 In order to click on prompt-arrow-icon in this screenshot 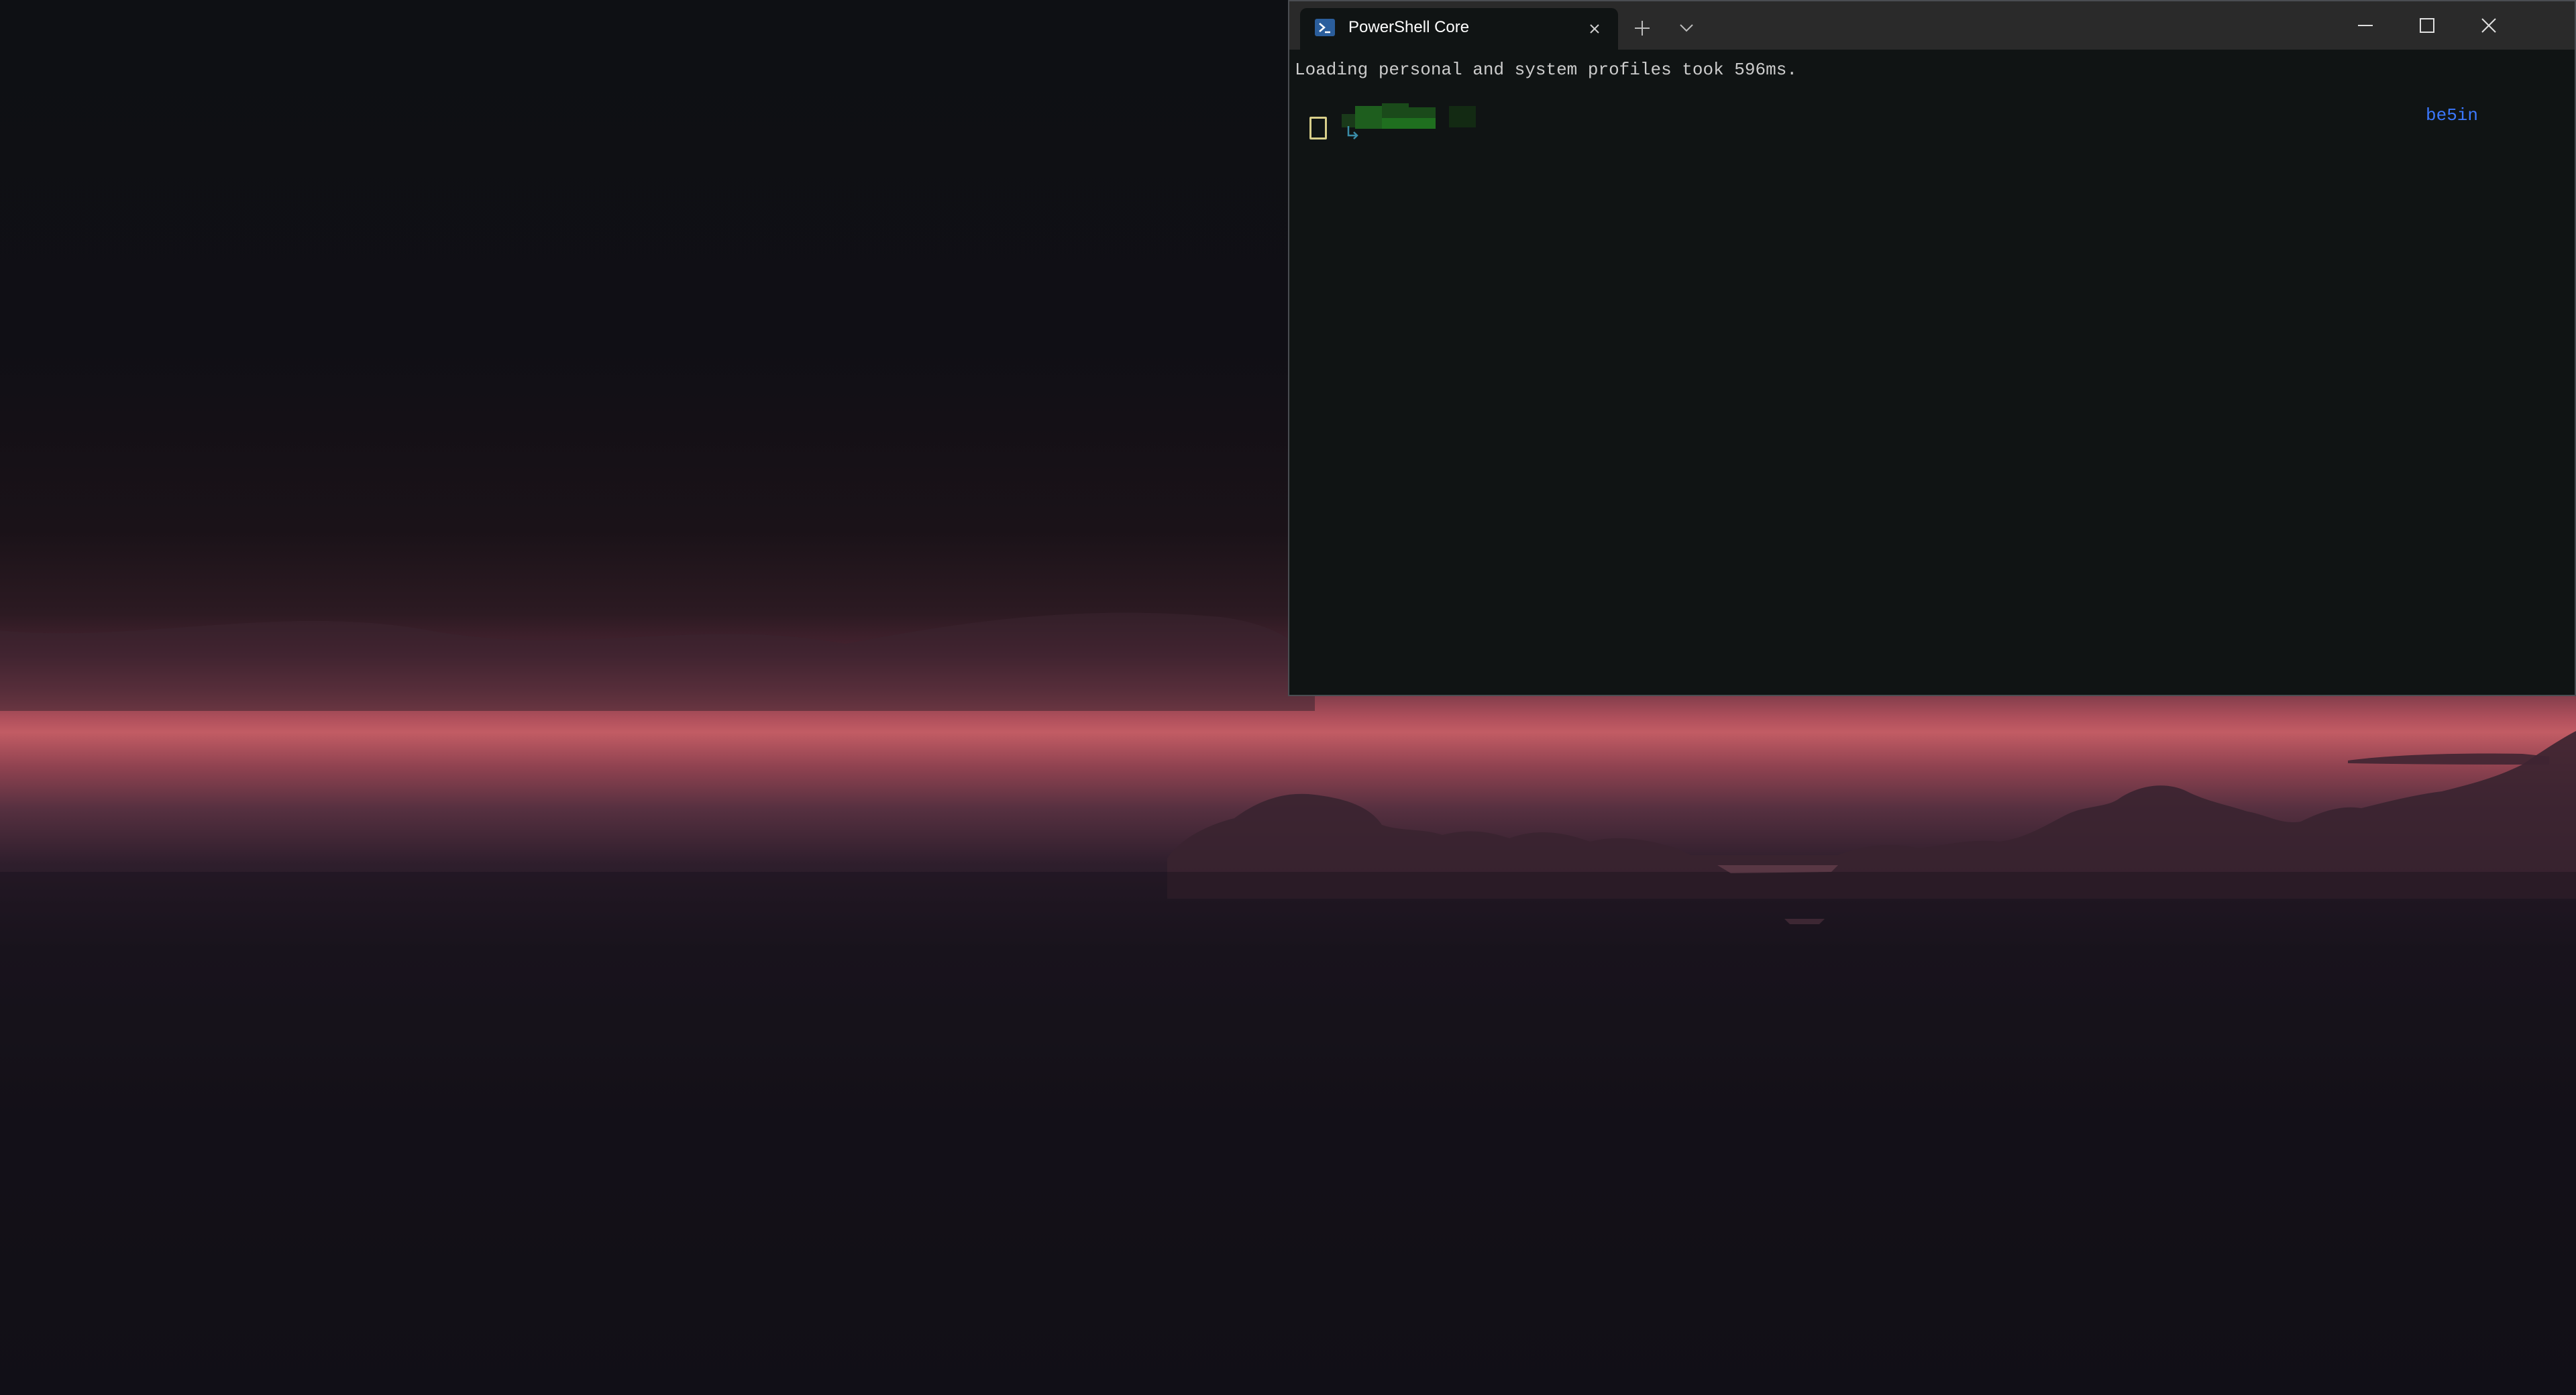, I will do `click(1352, 133)`.